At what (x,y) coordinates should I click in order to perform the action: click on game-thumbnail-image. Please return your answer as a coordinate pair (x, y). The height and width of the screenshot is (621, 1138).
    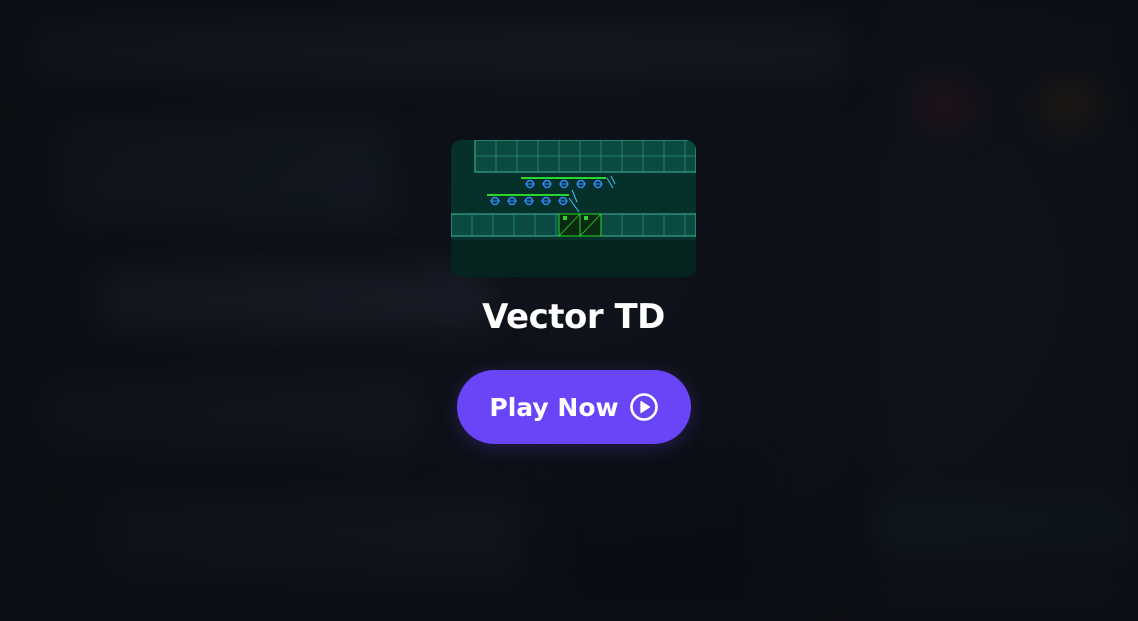
    Looking at the image, I should click on (573, 208).